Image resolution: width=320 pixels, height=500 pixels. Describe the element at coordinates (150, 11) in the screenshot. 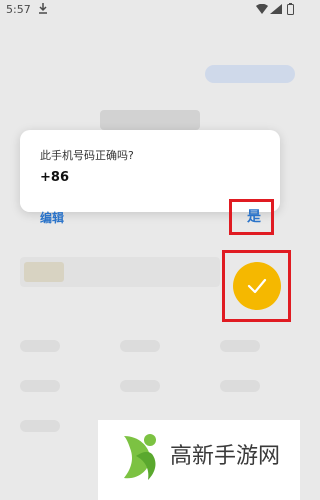

I see `status-bar: 5:57` at that location.